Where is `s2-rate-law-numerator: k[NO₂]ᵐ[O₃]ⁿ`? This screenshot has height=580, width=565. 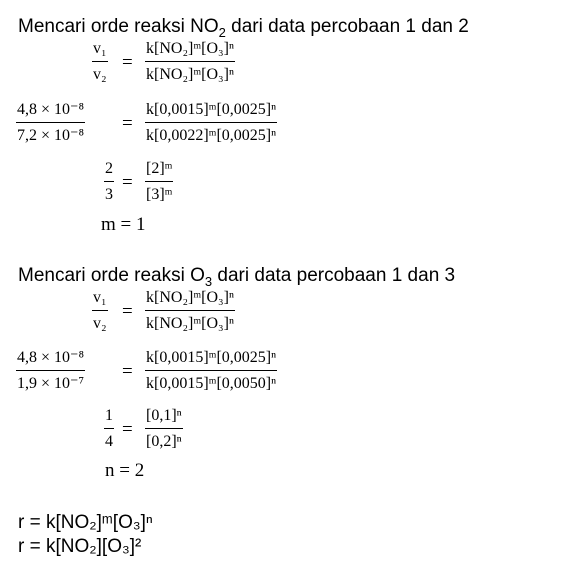 s2-rate-law-numerator: k[NO₂]ᵐ[O₃]ⁿ is located at coordinates (190, 297).